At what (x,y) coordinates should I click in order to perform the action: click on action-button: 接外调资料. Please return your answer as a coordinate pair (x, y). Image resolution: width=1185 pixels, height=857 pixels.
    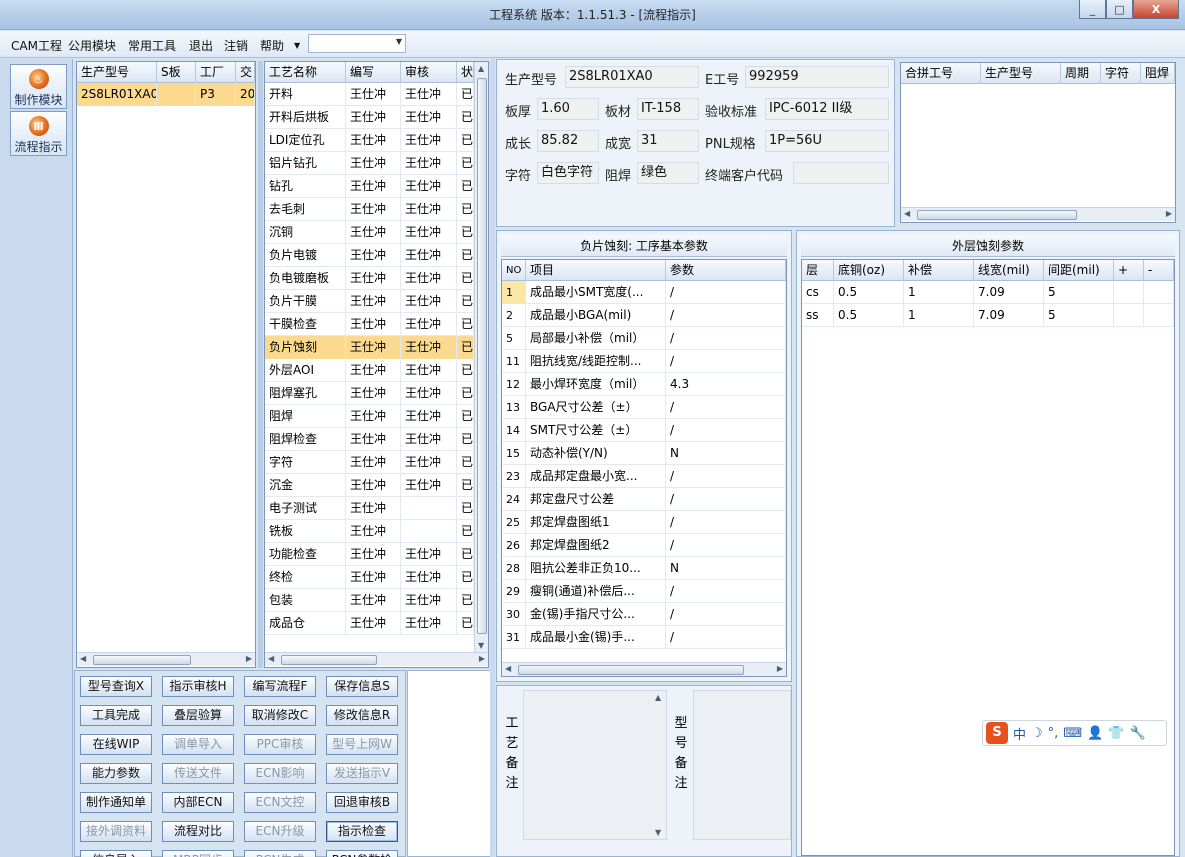
    Looking at the image, I should click on (116, 831).